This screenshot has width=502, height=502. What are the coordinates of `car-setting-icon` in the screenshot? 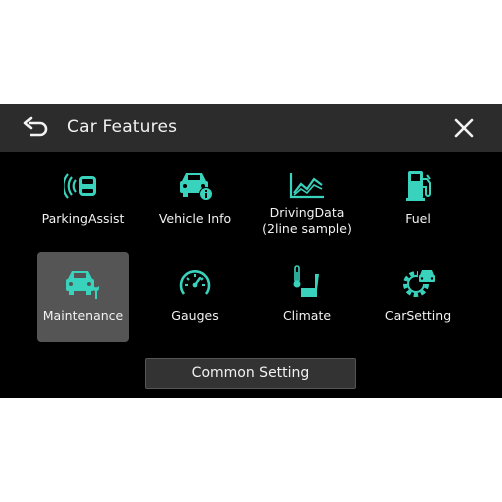 It's located at (419, 282).